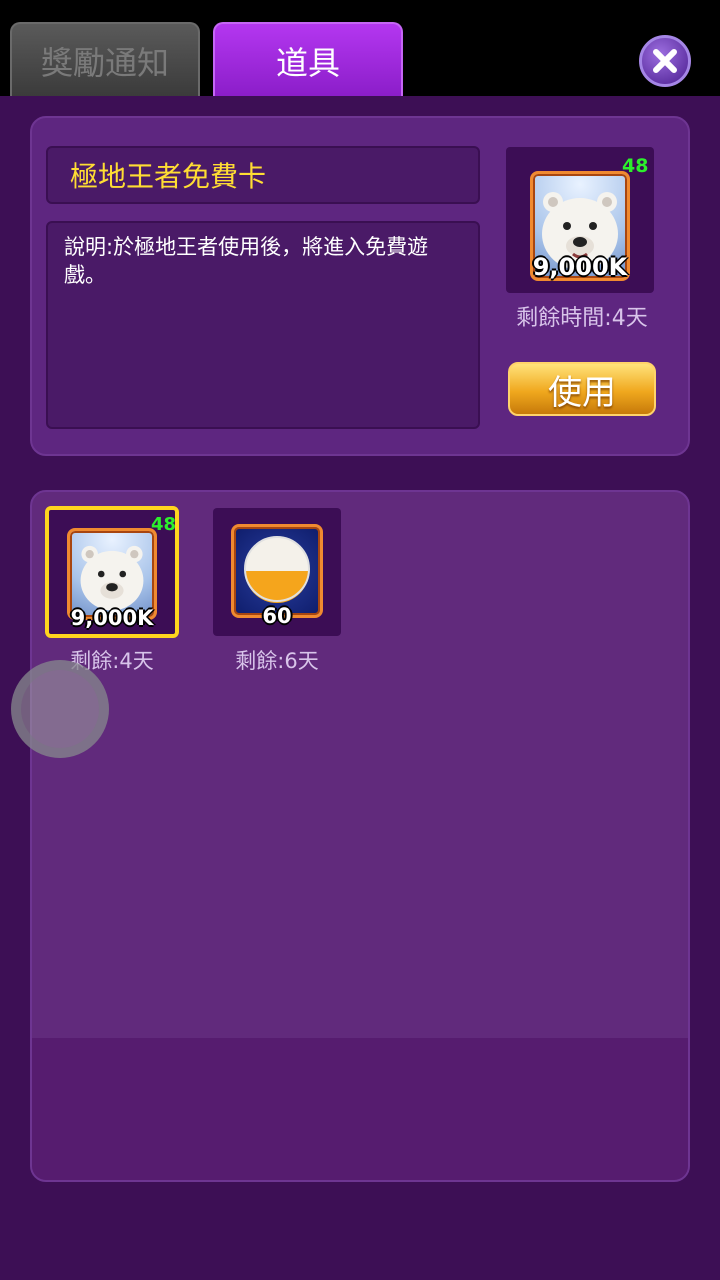  Describe the element at coordinates (360, 1109) in the screenshot. I see `inventory-footer-area` at that location.